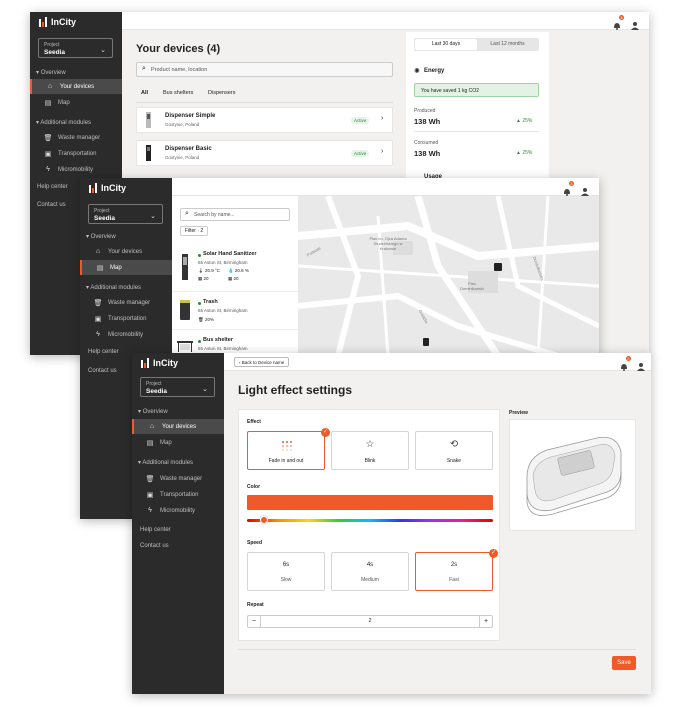 Image resolution: width=697 pixels, height=709 pixels. Describe the element at coordinates (205, 389) in the screenshot. I see `chevron-down-icon: ⌄` at that location.